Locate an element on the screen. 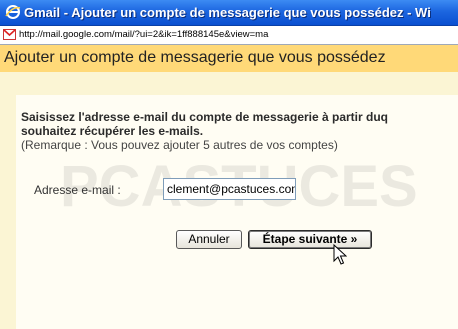 This screenshot has height=329, width=458. gmail-favicon is located at coordinates (9, 34).